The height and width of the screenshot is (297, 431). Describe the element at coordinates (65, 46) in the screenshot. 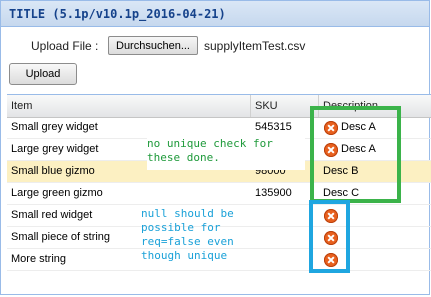

I see `upload-file-label: Upload File :` at that location.